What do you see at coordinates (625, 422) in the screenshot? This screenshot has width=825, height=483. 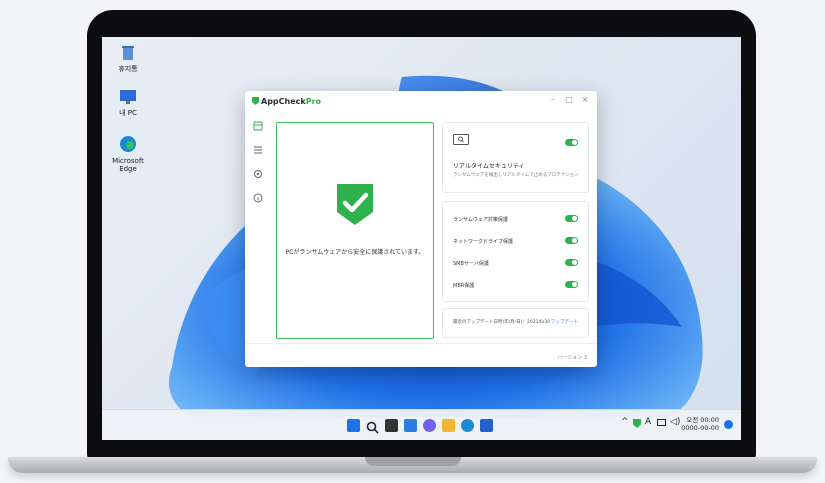 I see `tray-chevron-icon: ^` at bounding box center [625, 422].